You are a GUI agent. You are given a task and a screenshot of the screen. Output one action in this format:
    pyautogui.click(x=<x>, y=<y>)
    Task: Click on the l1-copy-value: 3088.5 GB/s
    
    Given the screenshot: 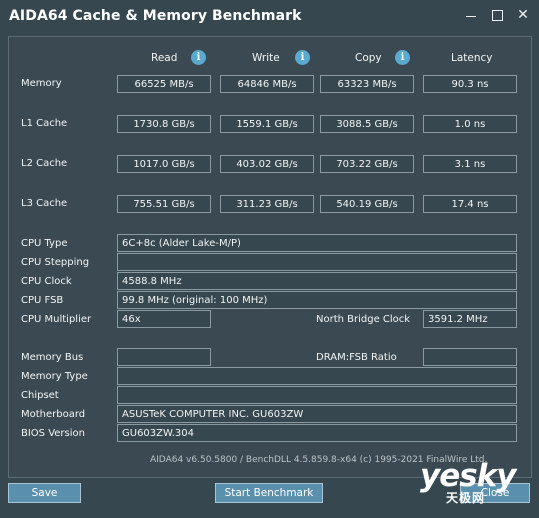 What is the action you would take?
    pyautogui.click(x=367, y=124)
    